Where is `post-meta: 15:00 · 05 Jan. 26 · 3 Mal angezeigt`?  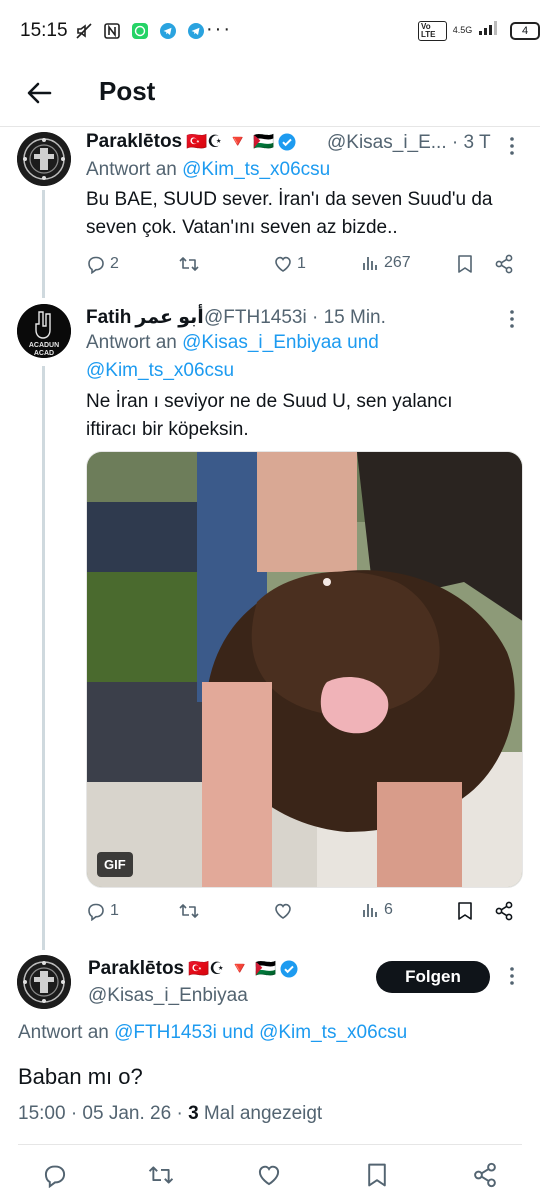 post-meta: 15:00 · 05 Jan. 26 · 3 Mal angezeigt is located at coordinates (170, 1114).